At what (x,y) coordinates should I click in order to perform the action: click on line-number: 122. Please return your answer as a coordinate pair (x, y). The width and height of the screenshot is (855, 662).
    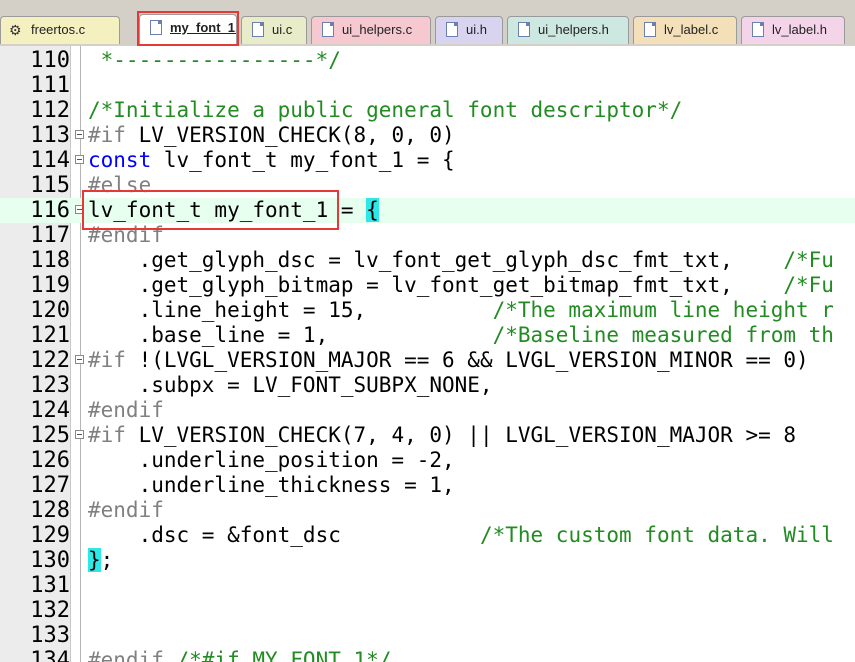
    Looking at the image, I should click on (50, 360).